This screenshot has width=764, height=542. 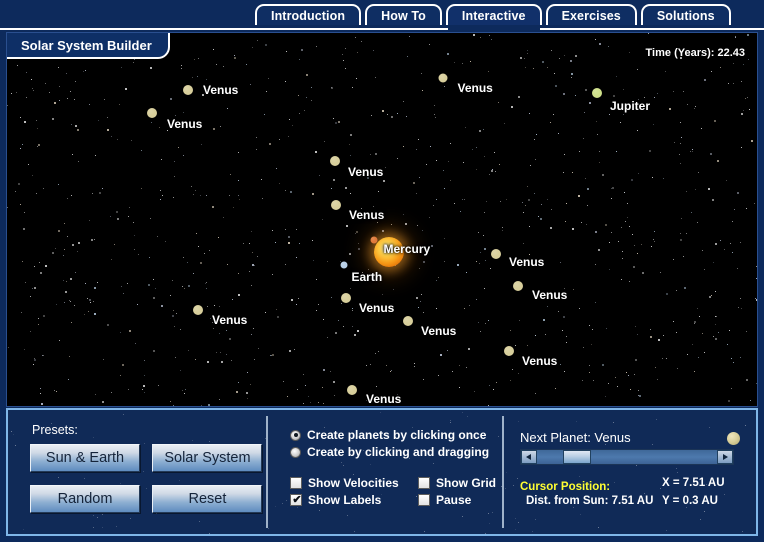 What do you see at coordinates (295, 435) in the screenshot?
I see `radio-click-once-icon` at bounding box center [295, 435].